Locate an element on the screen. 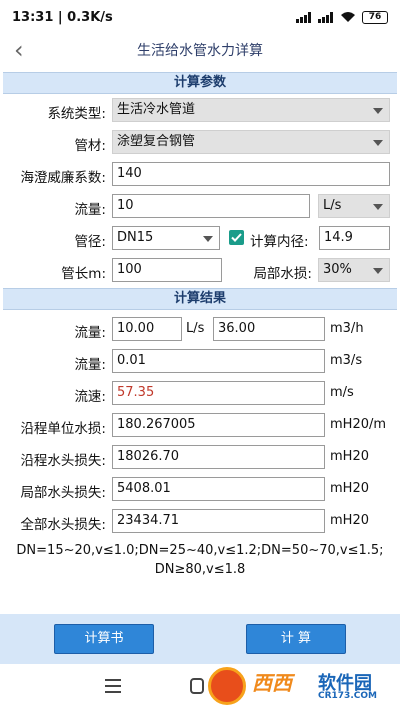 This screenshot has height=711, width=400. watermark-url: CR173.COM is located at coordinates (347, 696).